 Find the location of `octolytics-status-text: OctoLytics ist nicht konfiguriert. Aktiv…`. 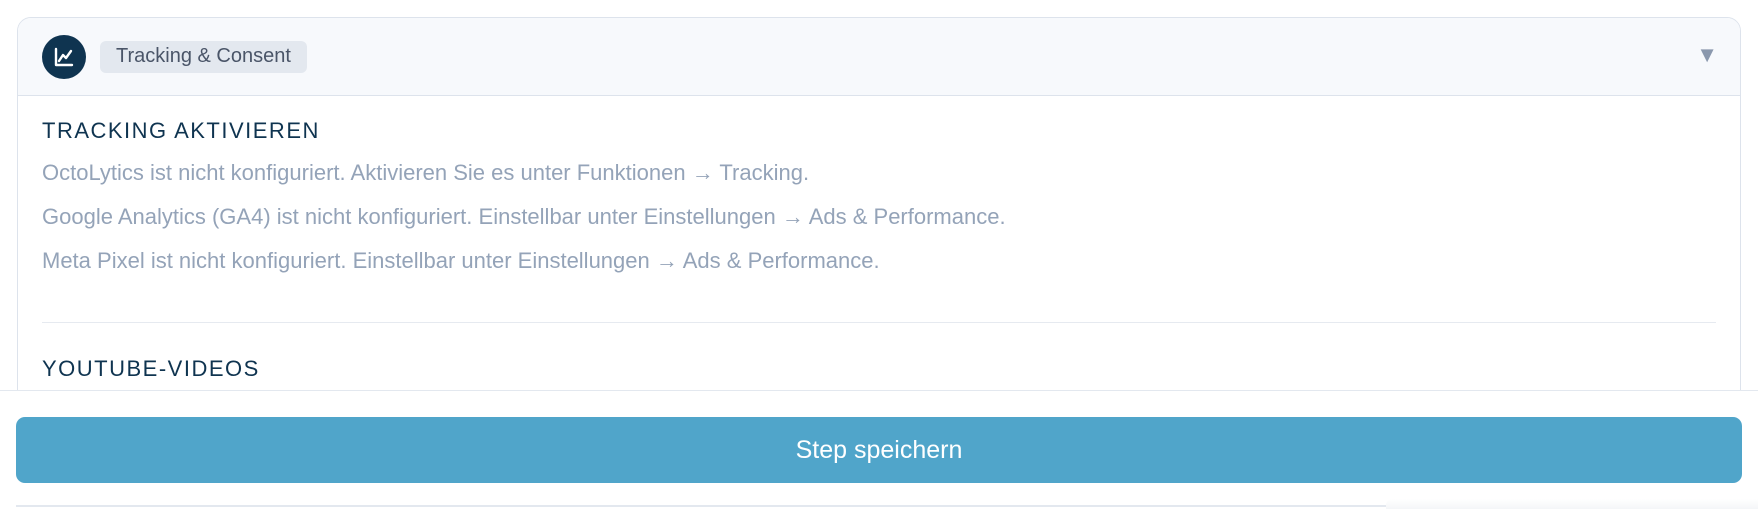

octolytics-status-text: OctoLytics ist nicht konfiguriert. Aktiv… is located at coordinates (426, 172).